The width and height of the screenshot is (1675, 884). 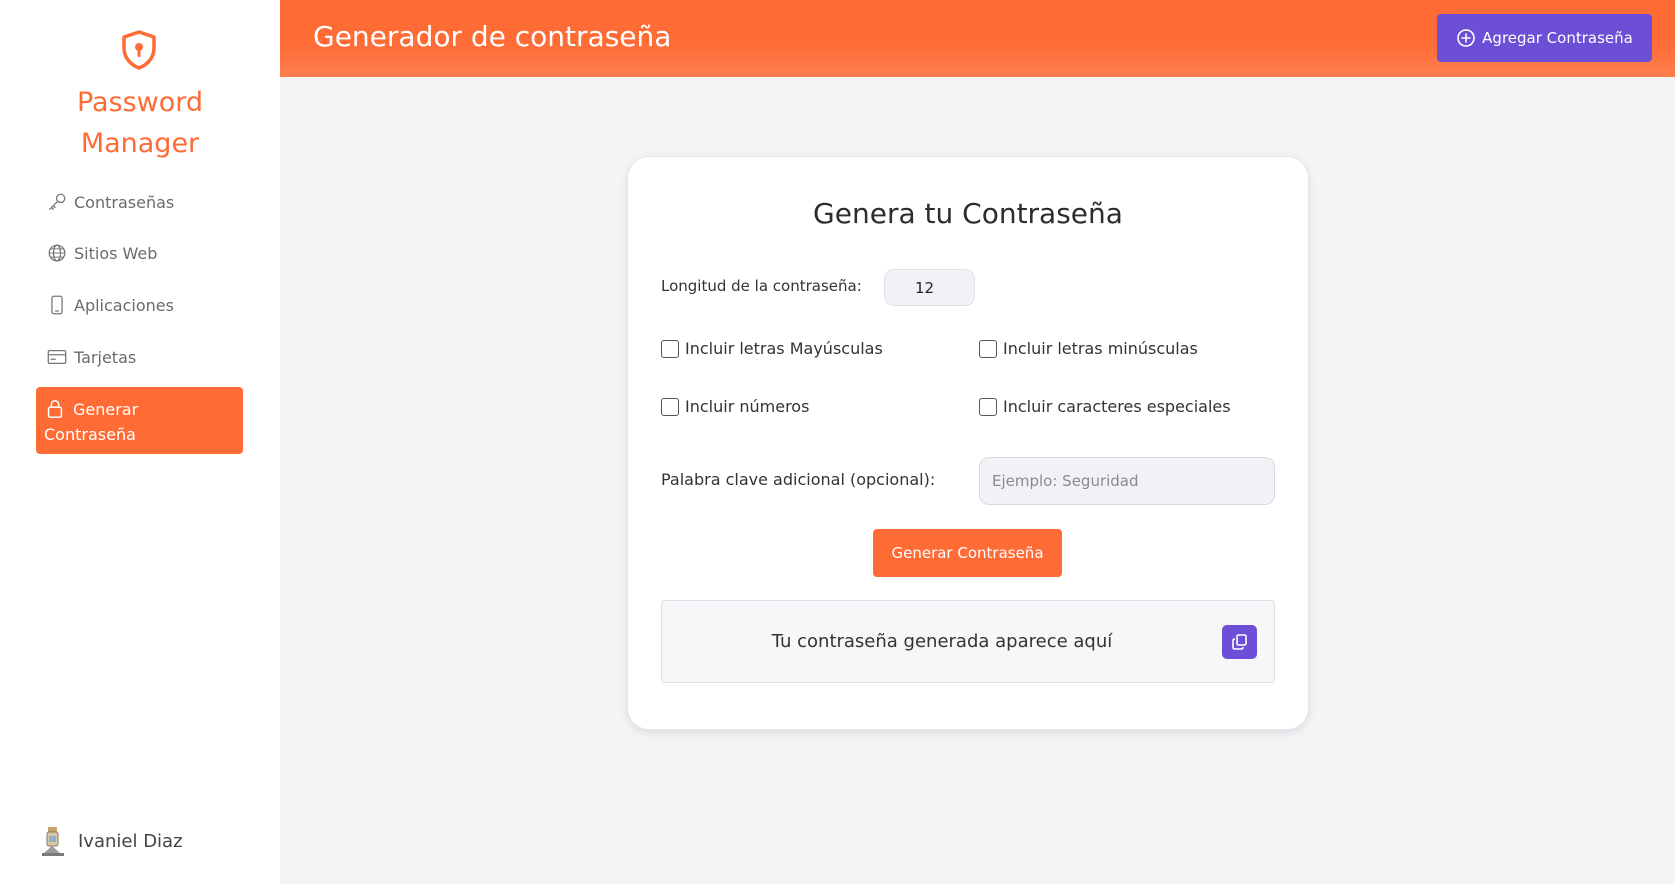 I want to click on add-password-button: Agregar Contraseña, so click(x=1544, y=38).